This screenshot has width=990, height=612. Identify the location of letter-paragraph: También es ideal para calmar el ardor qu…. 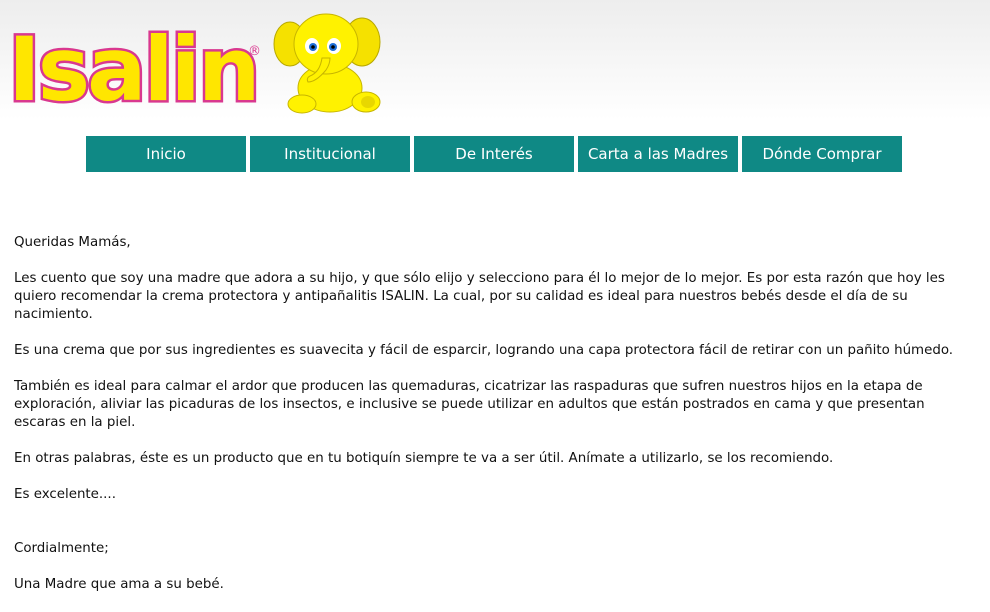
(469, 404).